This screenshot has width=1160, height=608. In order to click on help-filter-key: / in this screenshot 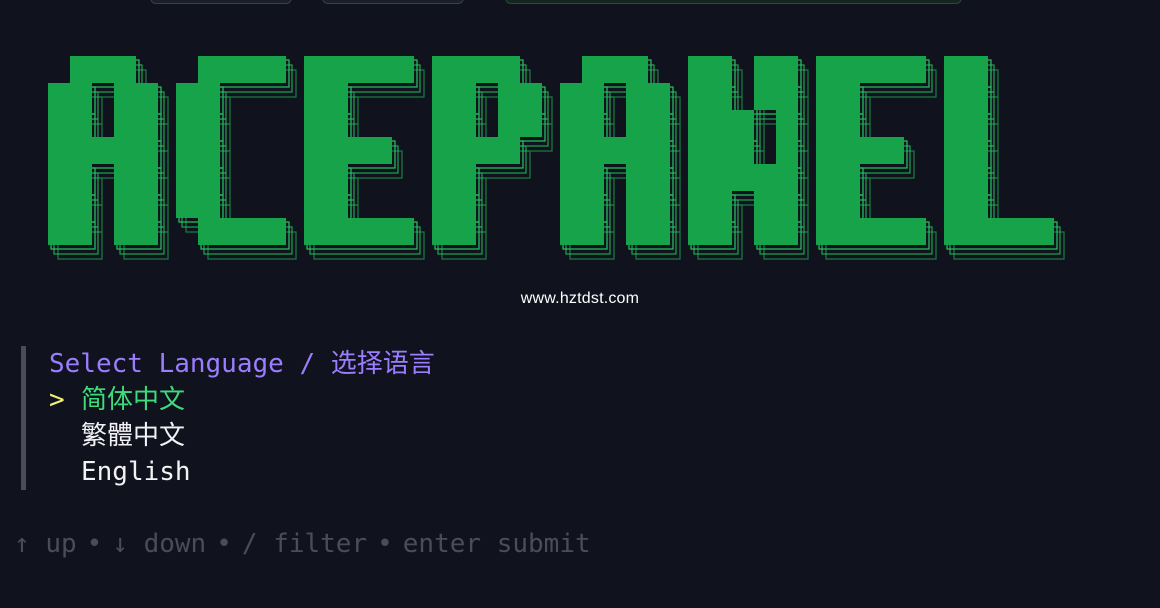, I will do `click(249, 544)`.